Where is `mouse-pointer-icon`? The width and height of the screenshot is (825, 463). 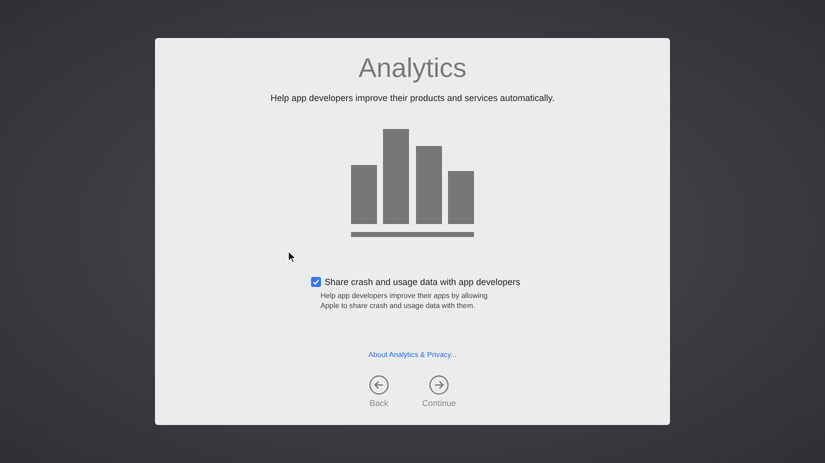
mouse-pointer-icon is located at coordinates (292, 257).